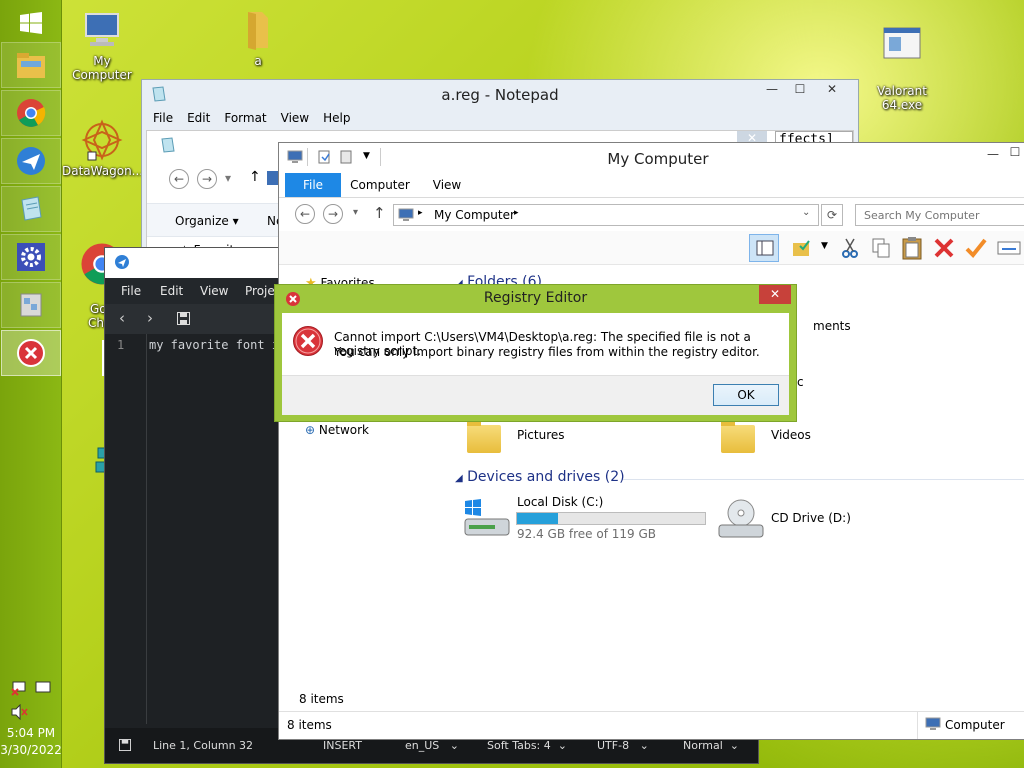 This screenshot has width=1024, height=768. Describe the element at coordinates (305, 214) in the screenshot. I see `back-icon: ←` at that location.